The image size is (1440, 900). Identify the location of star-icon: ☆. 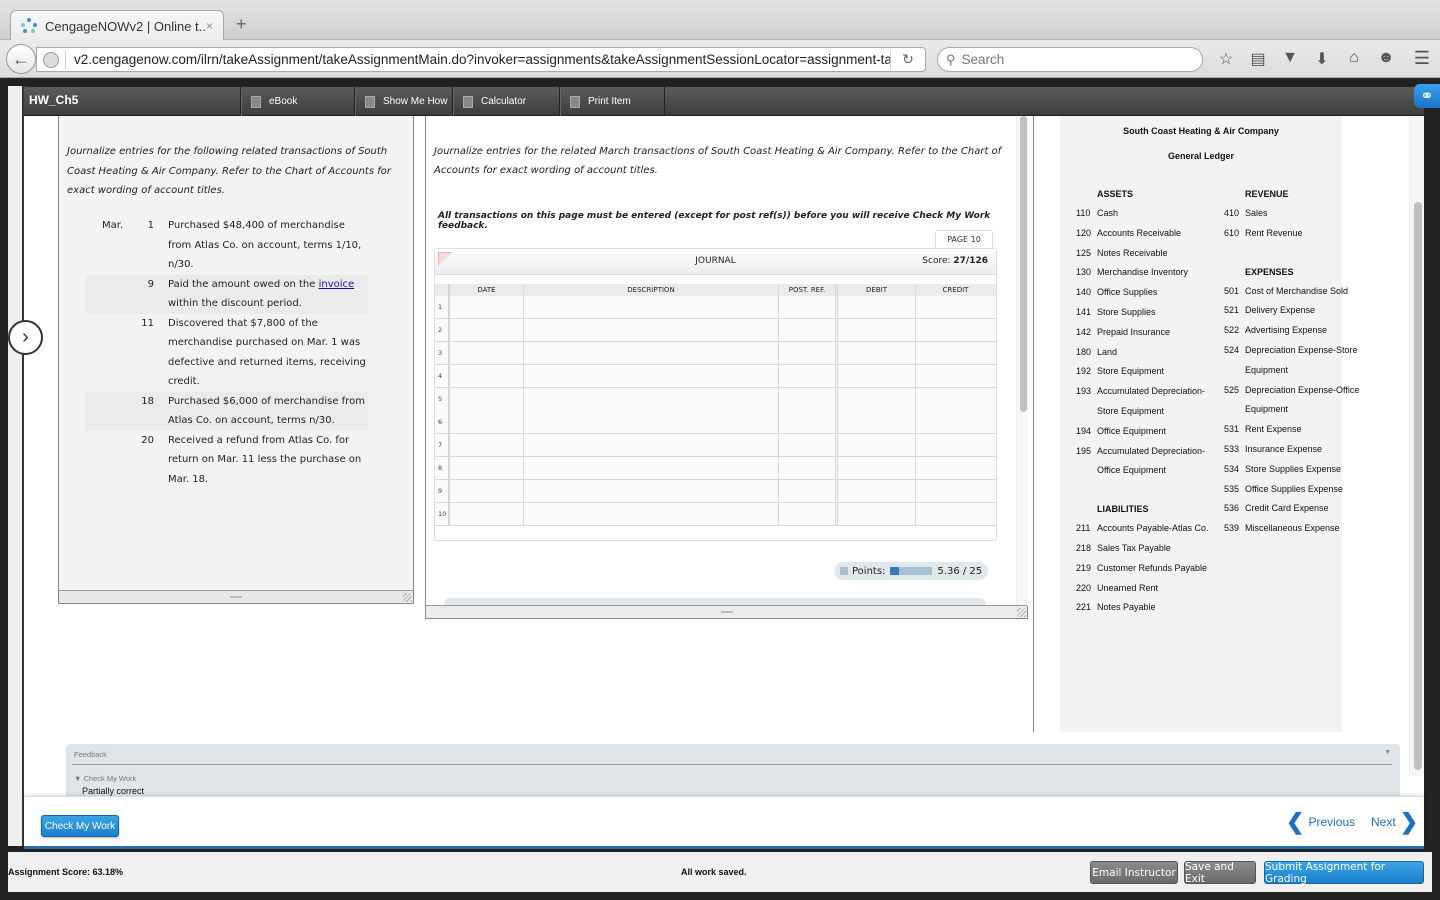
(1226, 59).